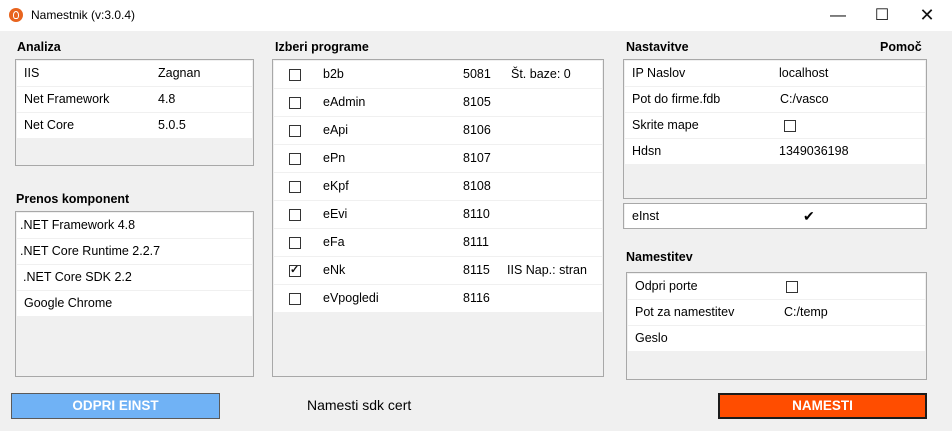 The width and height of the screenshot is (952, 431). Describe the element at coordinates (134, 125) in the screenshot. I see `analiza-row: Net Core 5.0.5` at that location.